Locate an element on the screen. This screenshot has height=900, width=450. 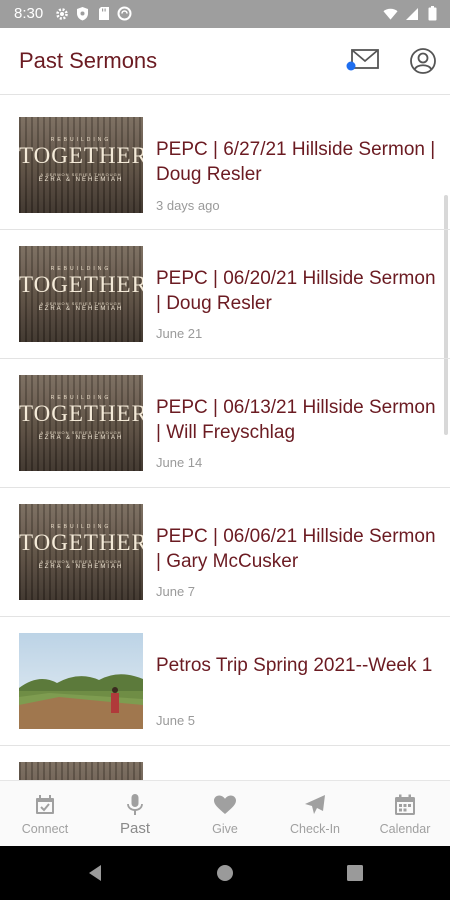
sermon-date: June 14 is located at coordinates (179, 462).